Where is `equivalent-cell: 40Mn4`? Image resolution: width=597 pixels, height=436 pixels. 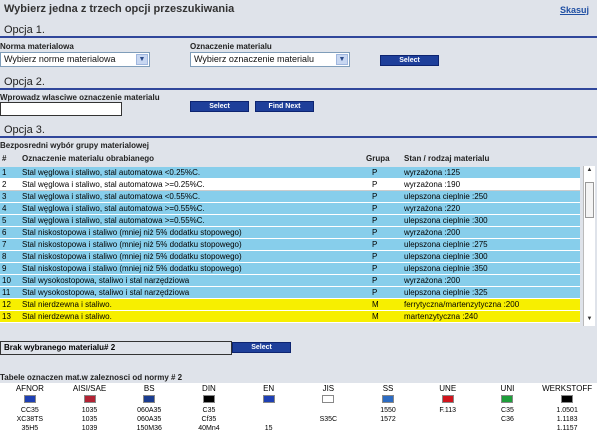
equivalent-cell: 40Mn4 is located at coordinates (209, 428).